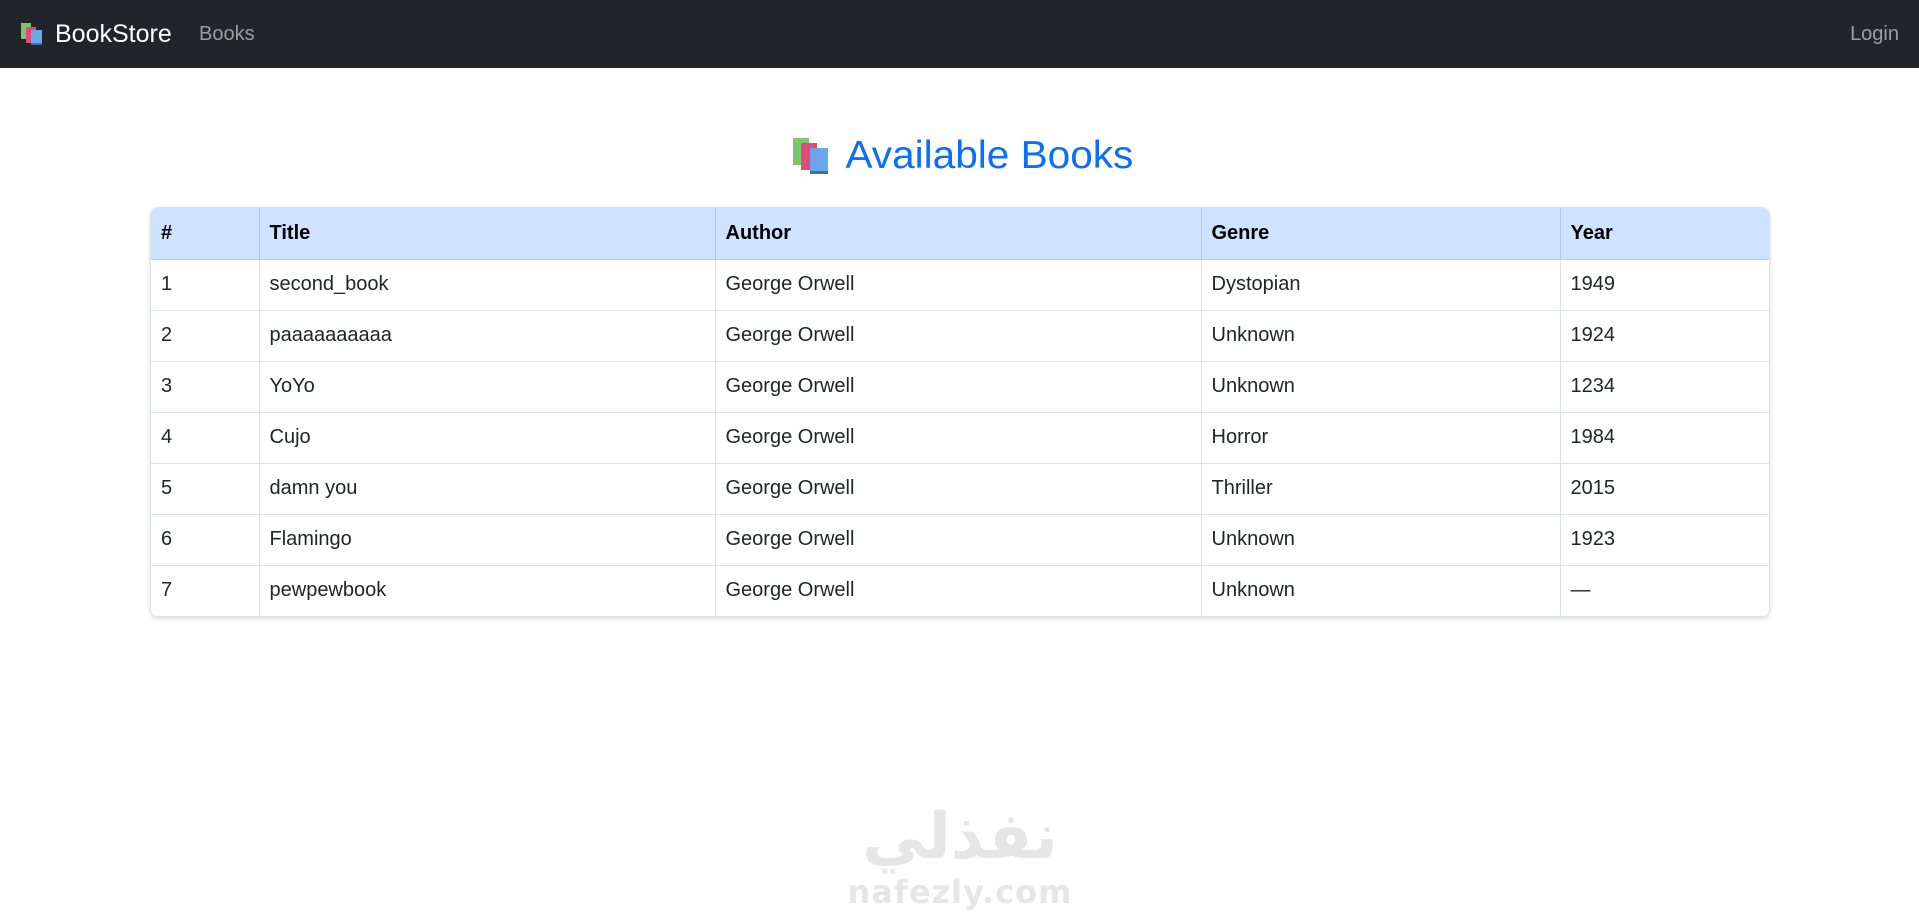  I want to click on cell-year: 1984, so click(1664, 438).